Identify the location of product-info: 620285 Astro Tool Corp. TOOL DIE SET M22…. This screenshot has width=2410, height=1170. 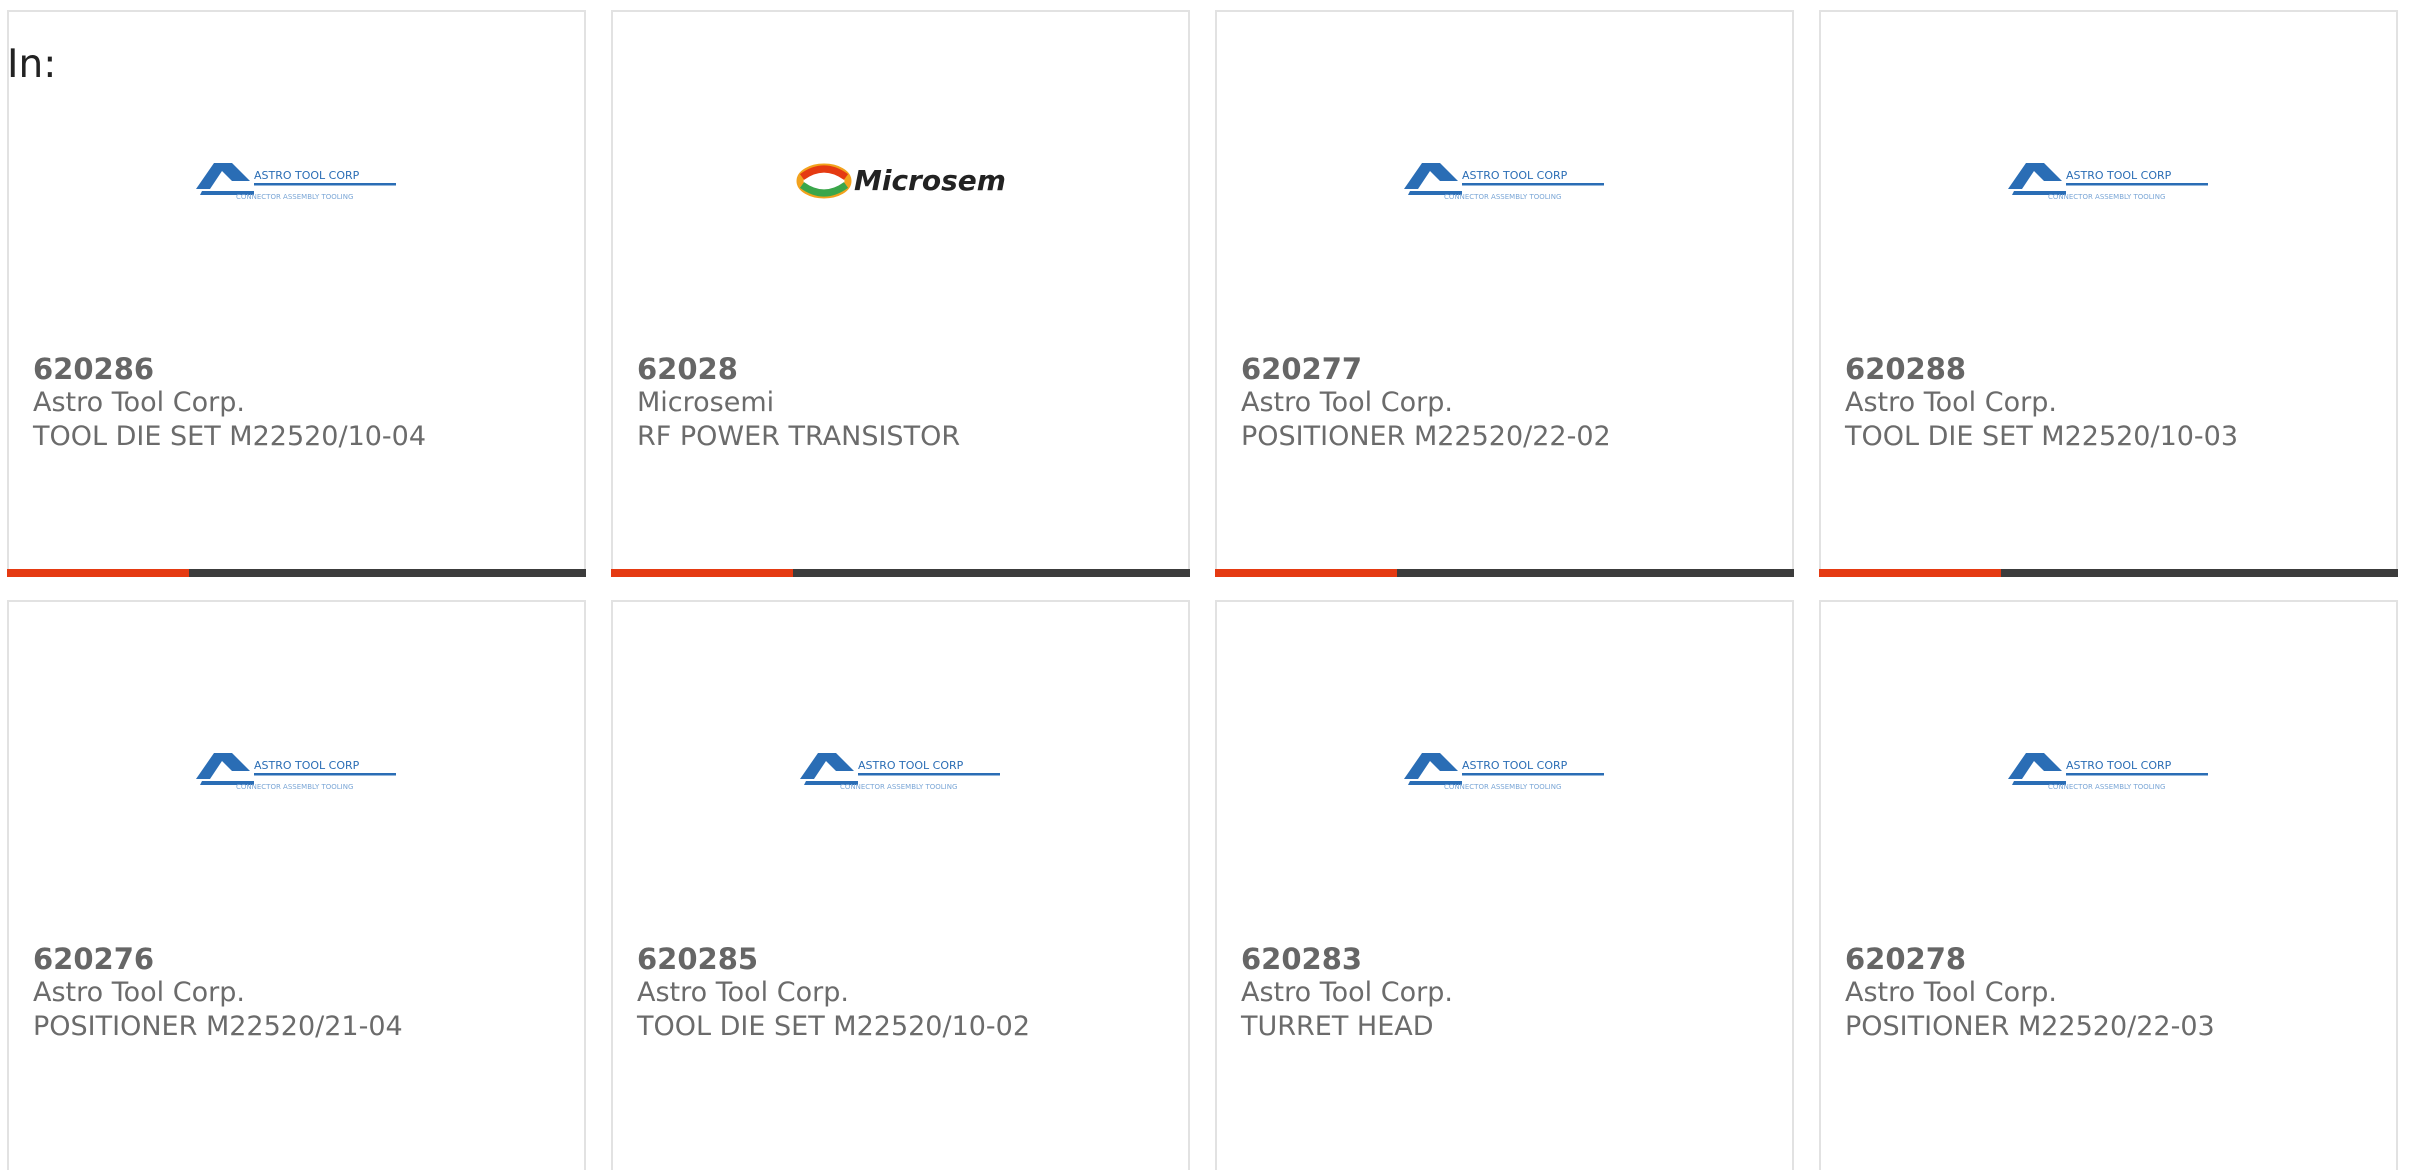
(902, 993).